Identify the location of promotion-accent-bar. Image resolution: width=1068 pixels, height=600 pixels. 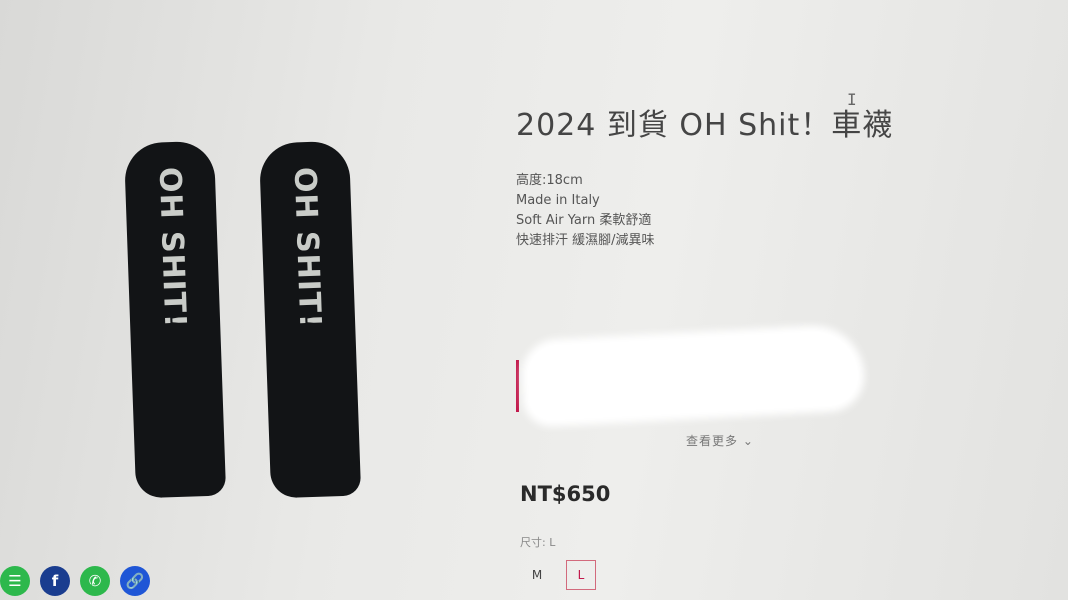
(517, 386).